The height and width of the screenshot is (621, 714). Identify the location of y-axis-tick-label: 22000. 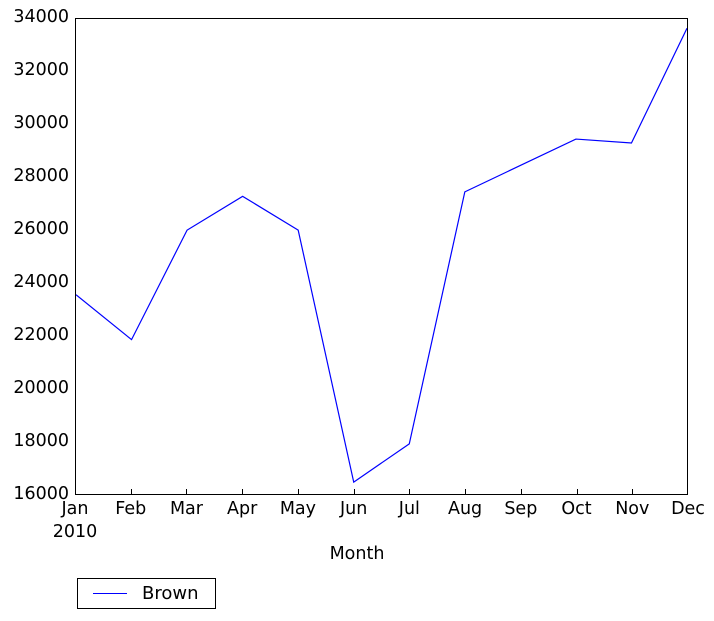
(41, 335).